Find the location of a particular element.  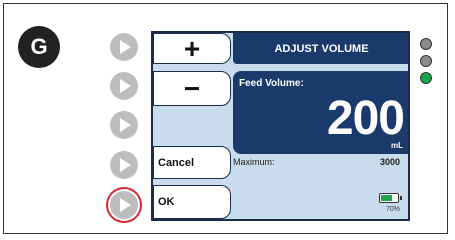

plus-icon: + is located at coordinates (192, 48).